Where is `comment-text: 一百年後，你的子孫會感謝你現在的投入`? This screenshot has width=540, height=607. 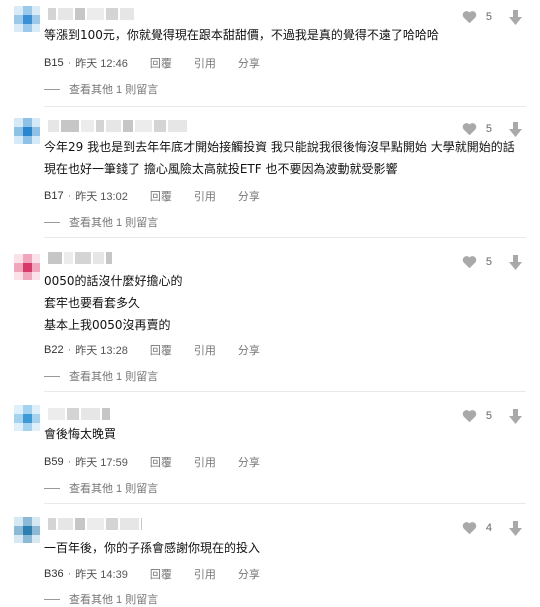 comment-text: 一百年後，你的子孫會感謝你現在的投入 is located at coordinates (152, 548).